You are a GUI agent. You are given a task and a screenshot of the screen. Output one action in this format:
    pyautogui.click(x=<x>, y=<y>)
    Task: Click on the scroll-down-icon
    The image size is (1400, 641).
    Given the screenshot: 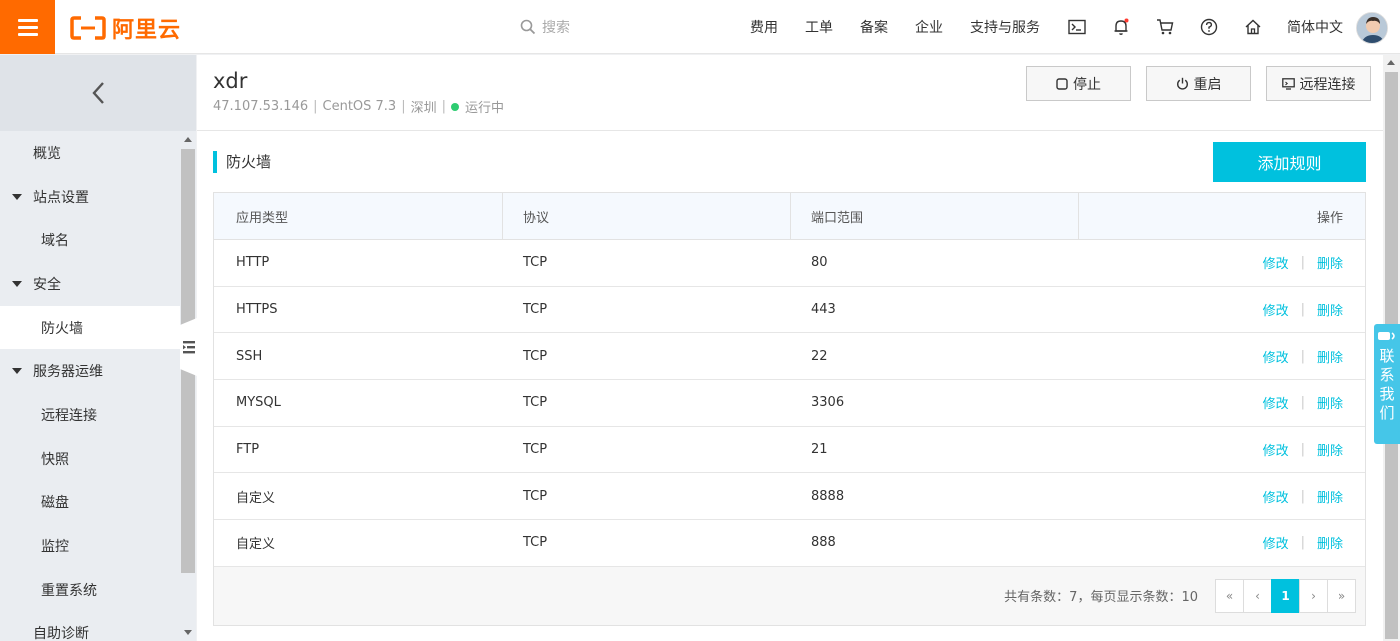 What is the action you would take?
    pyautogui.click(x=188, y=632)
    